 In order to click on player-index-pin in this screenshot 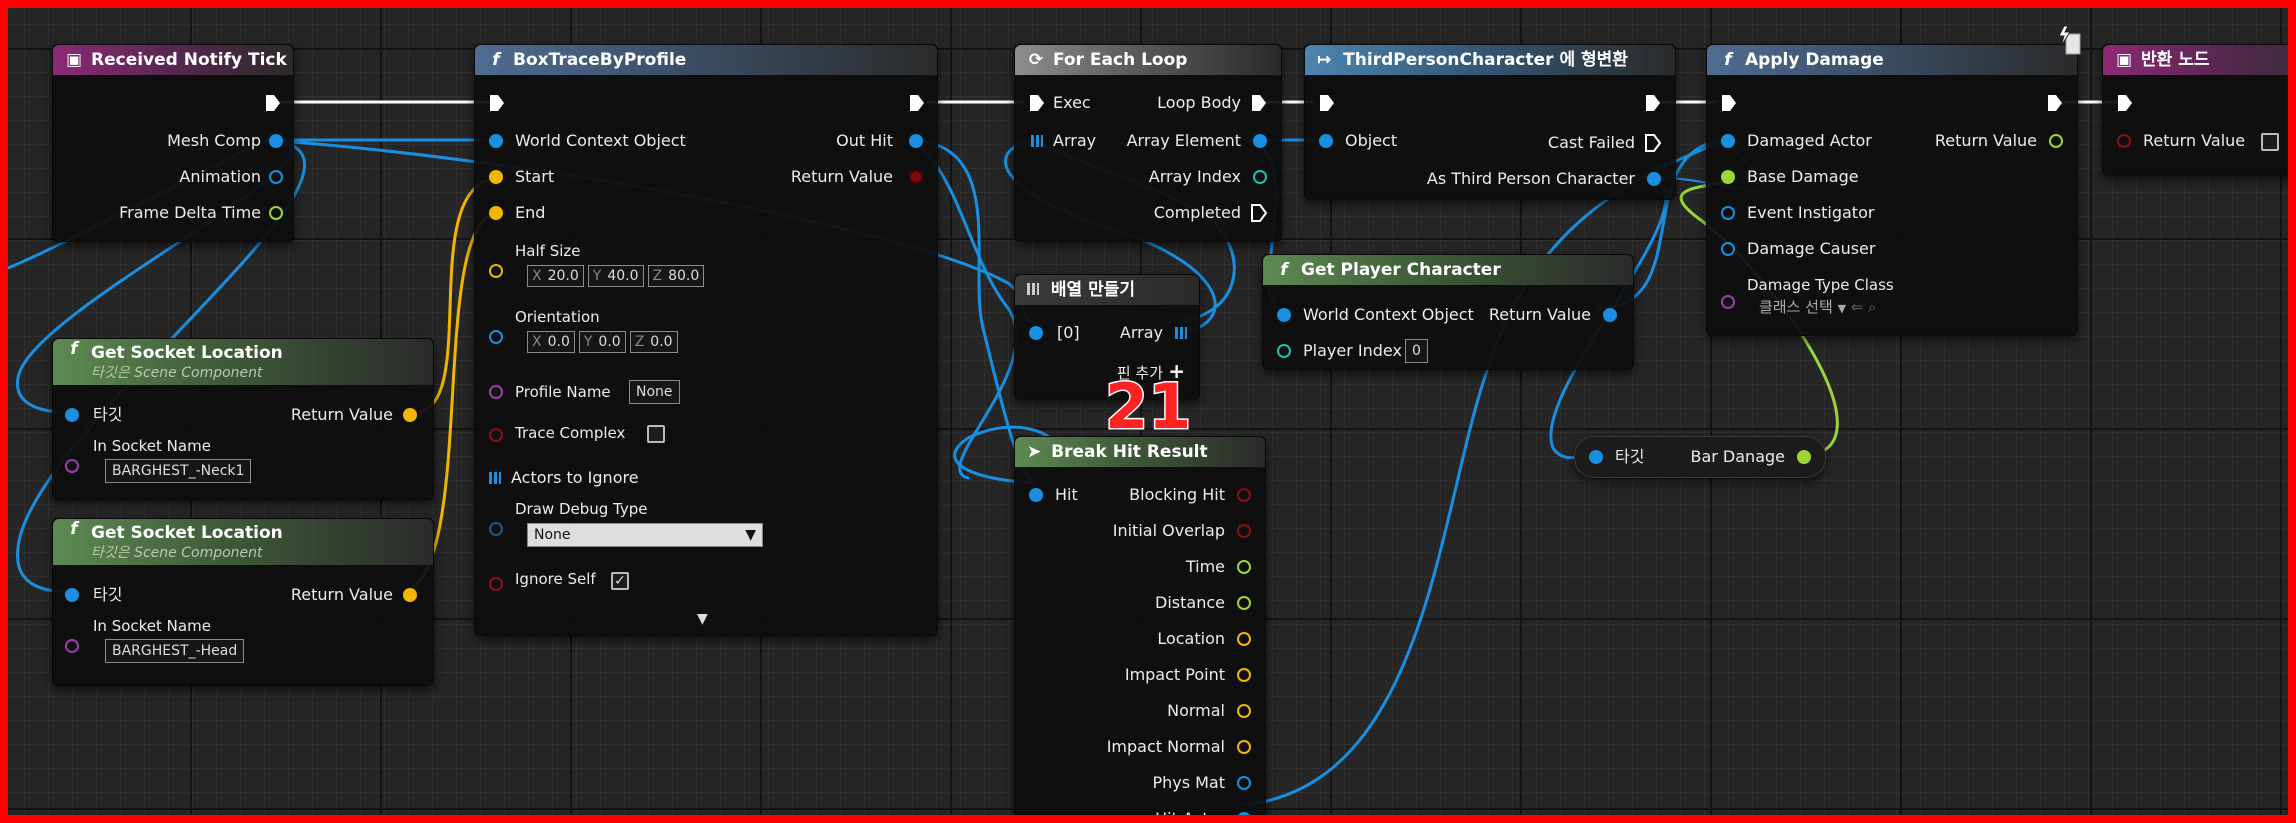, I will do `click(1284, 351)`.